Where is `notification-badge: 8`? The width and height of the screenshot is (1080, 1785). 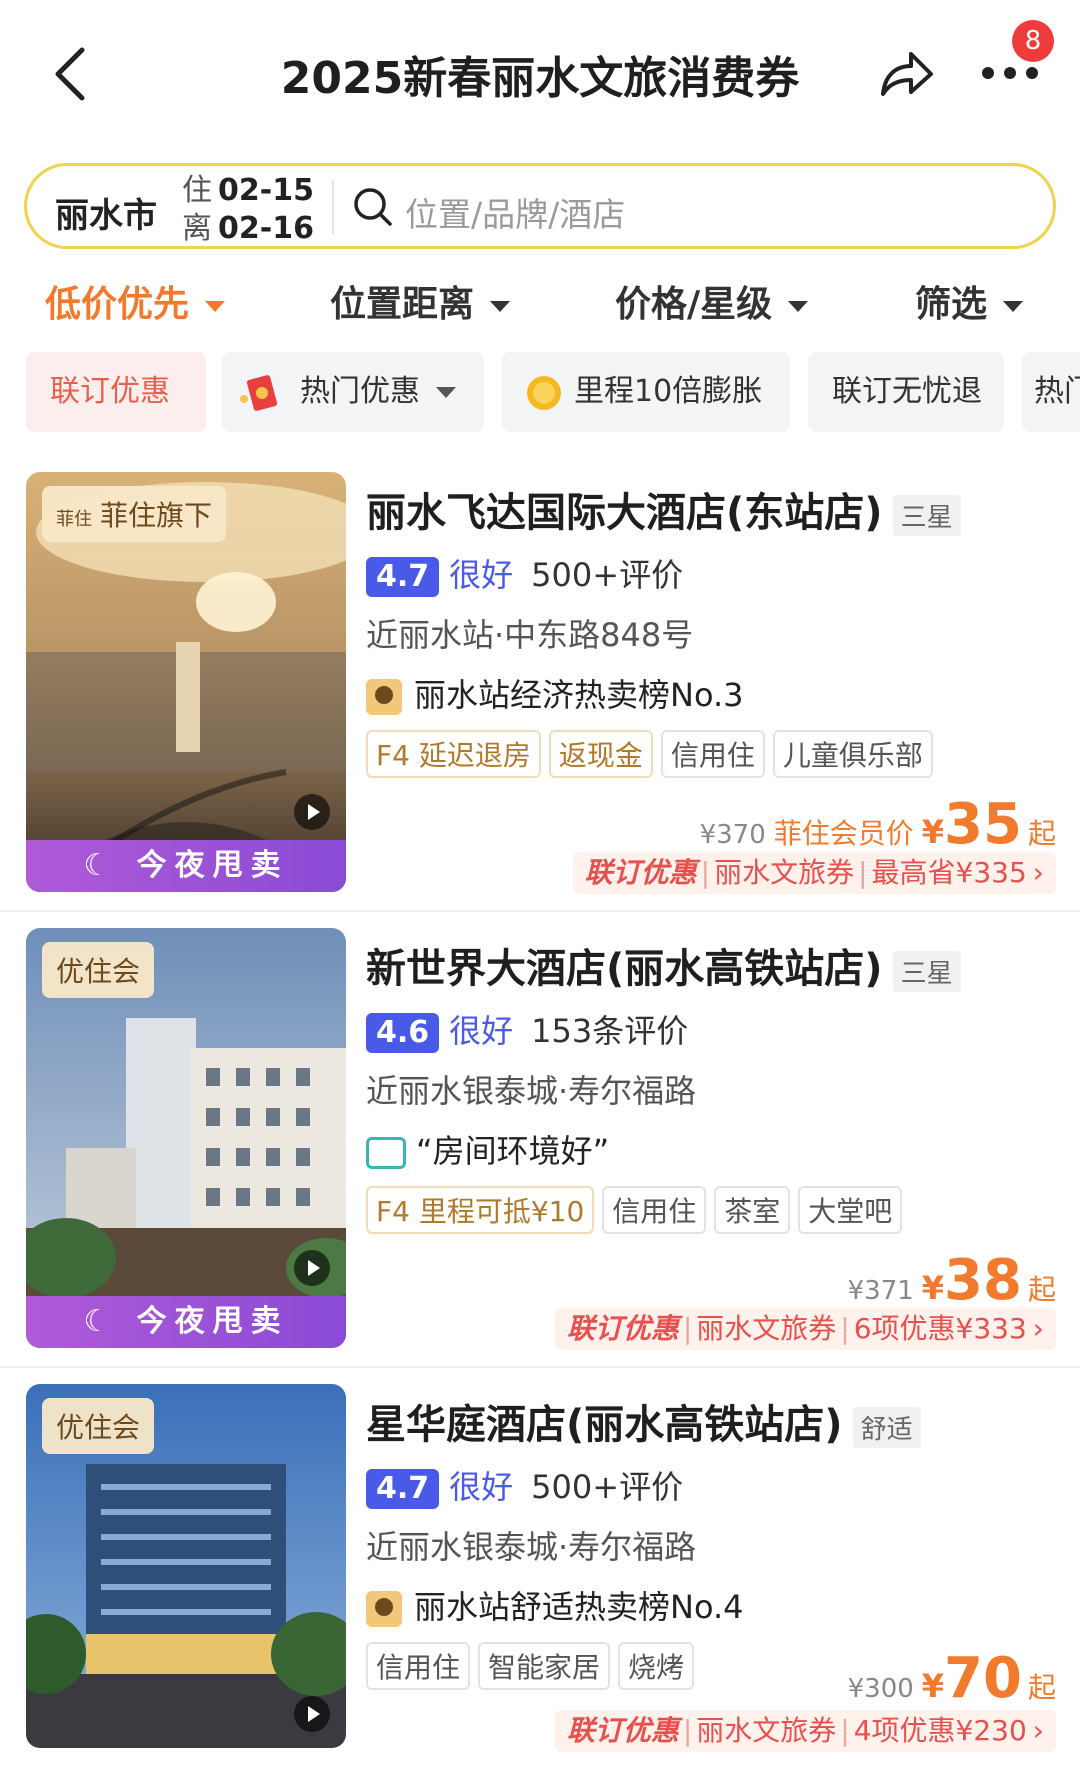
notification-badge: 8 is located at coordinates (1033, 41).